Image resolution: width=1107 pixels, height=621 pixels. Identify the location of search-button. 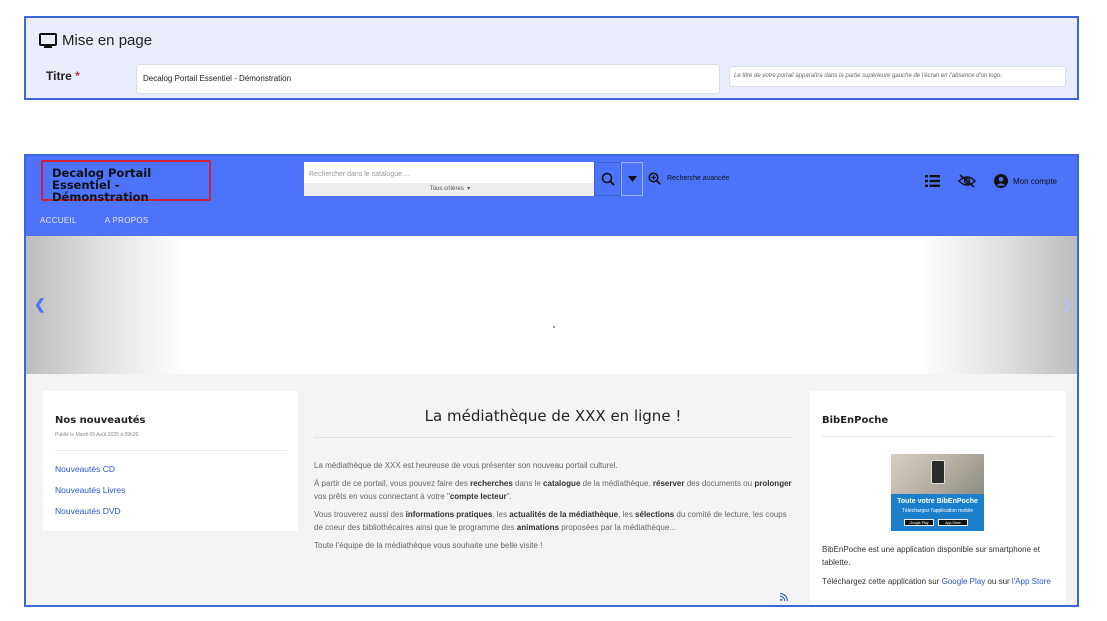
(607, 179).